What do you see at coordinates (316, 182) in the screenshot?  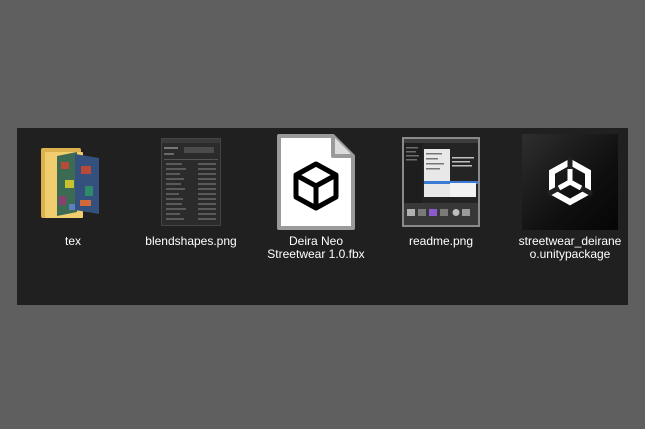 I see `3d-model-file-icon` at bounding box center [316, 182].